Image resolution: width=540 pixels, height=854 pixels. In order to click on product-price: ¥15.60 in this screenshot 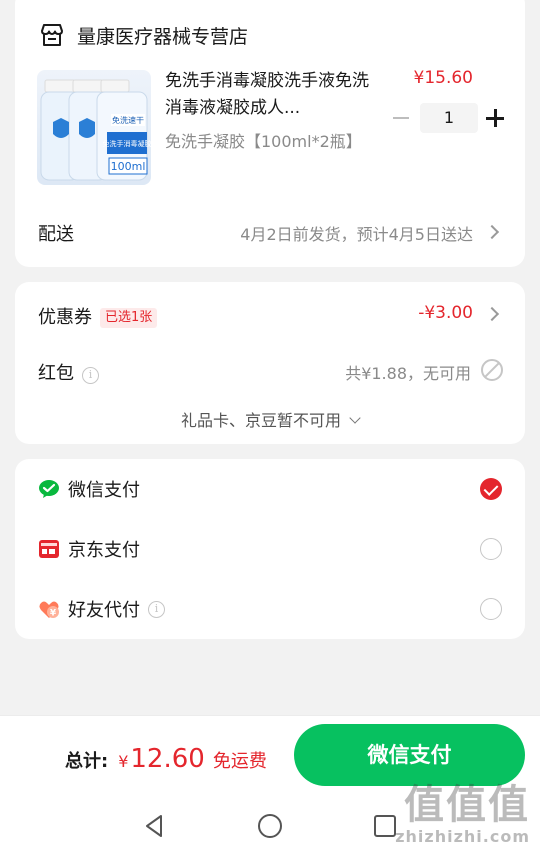, I will do `click(443, 78)`.